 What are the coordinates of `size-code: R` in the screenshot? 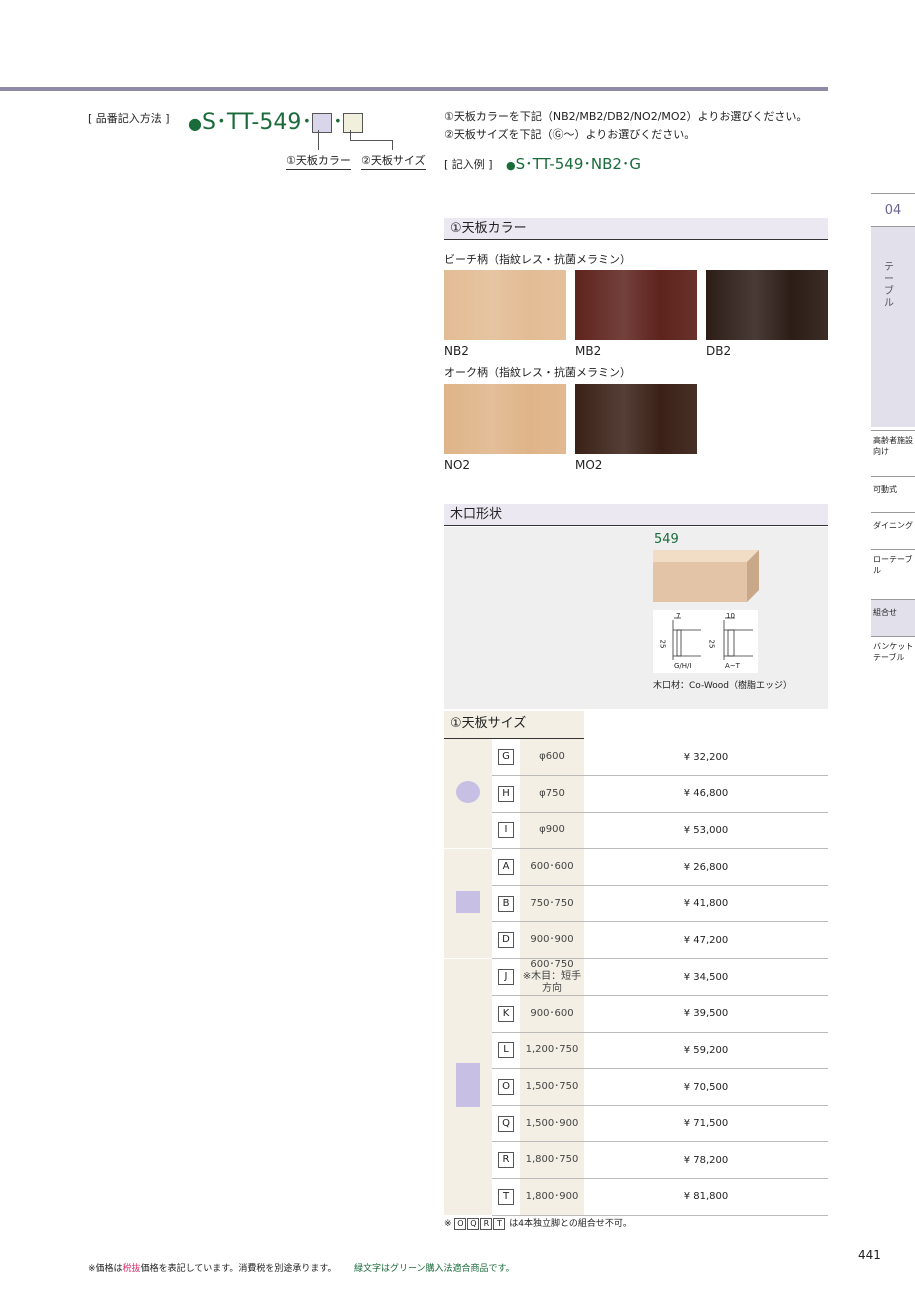 It's located at (506, 1160).